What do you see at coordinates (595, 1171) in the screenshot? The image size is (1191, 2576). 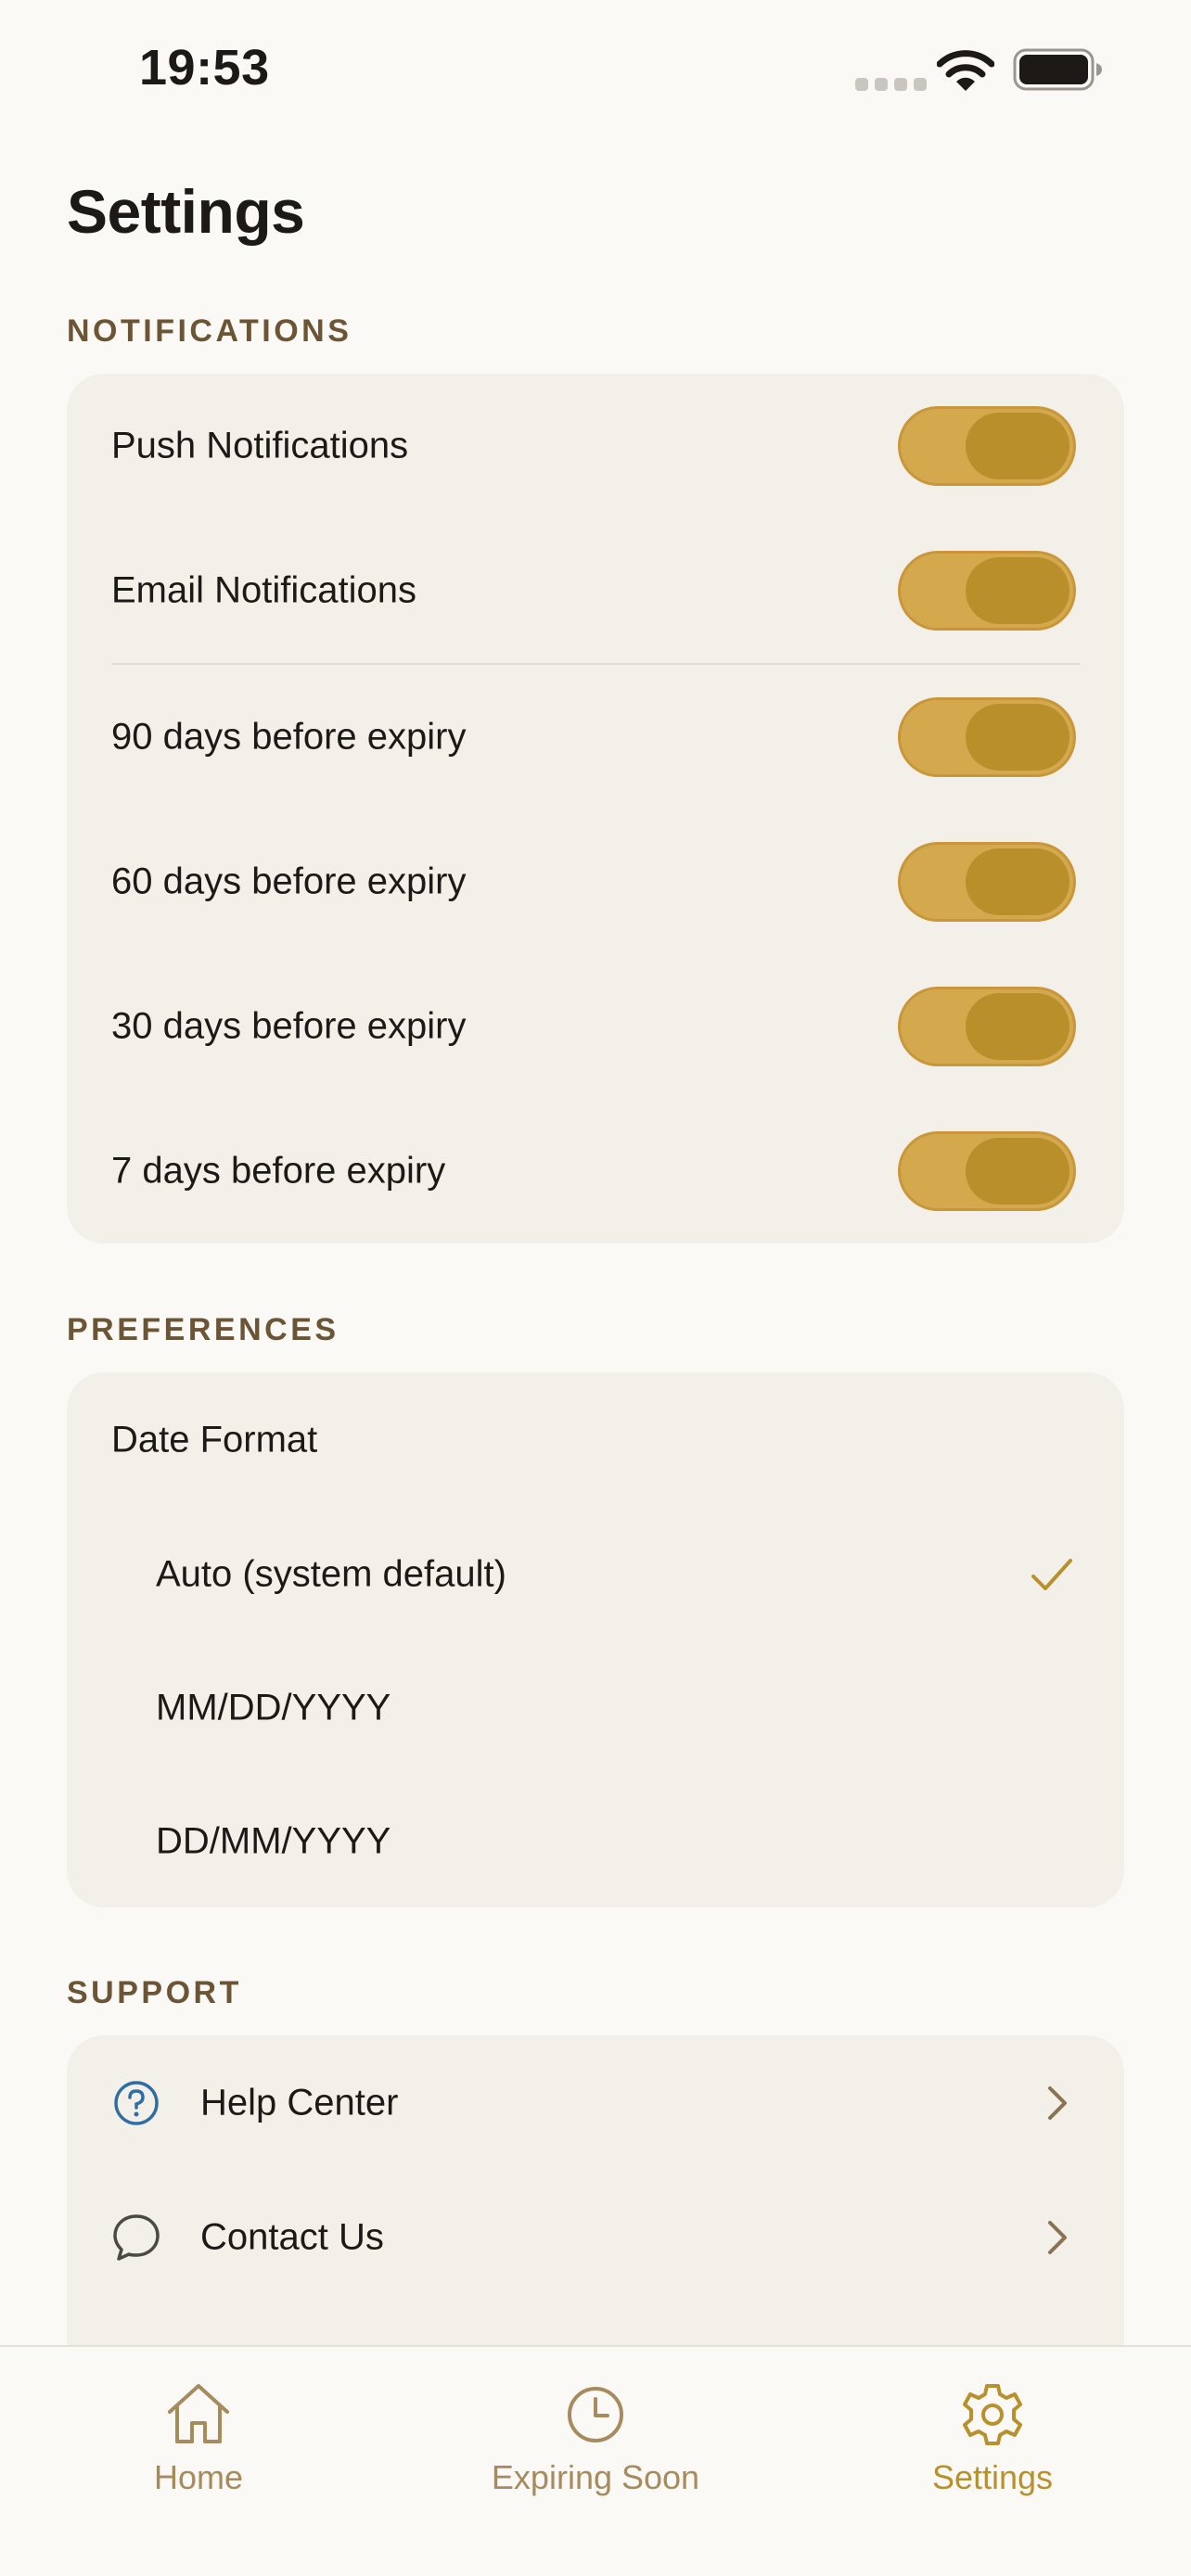 I see `reminder-7-days-row: 7 days before expiry` at bounding box center [595, 1171].